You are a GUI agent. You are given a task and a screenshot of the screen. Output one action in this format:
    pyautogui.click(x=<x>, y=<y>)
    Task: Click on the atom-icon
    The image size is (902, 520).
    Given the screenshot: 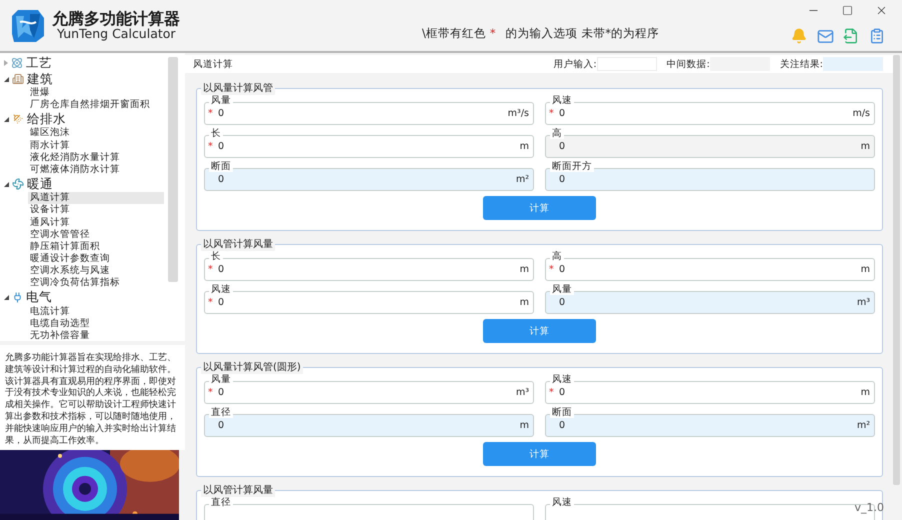 What is the action you would take?
    pyautogui.click(x=17, y=63)
    